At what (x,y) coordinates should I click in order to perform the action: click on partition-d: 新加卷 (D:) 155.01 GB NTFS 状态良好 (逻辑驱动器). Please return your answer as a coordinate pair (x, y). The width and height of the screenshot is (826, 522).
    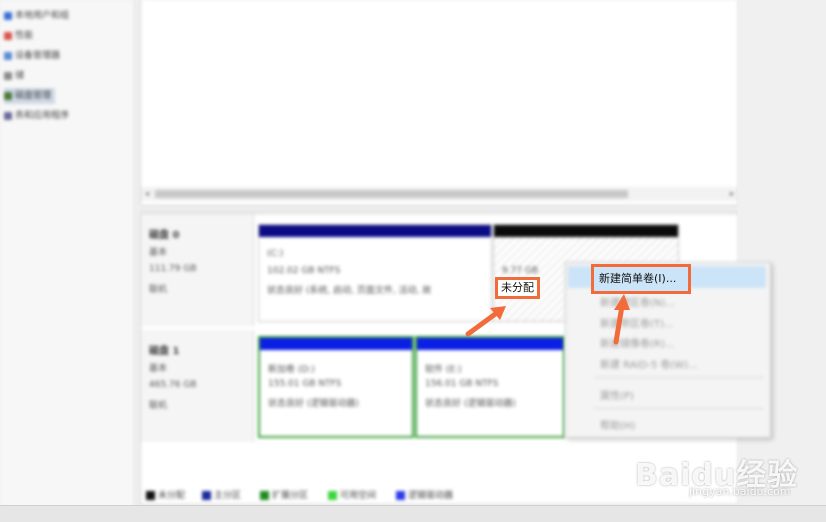
    Looking at the image, I should click on (336, 387).